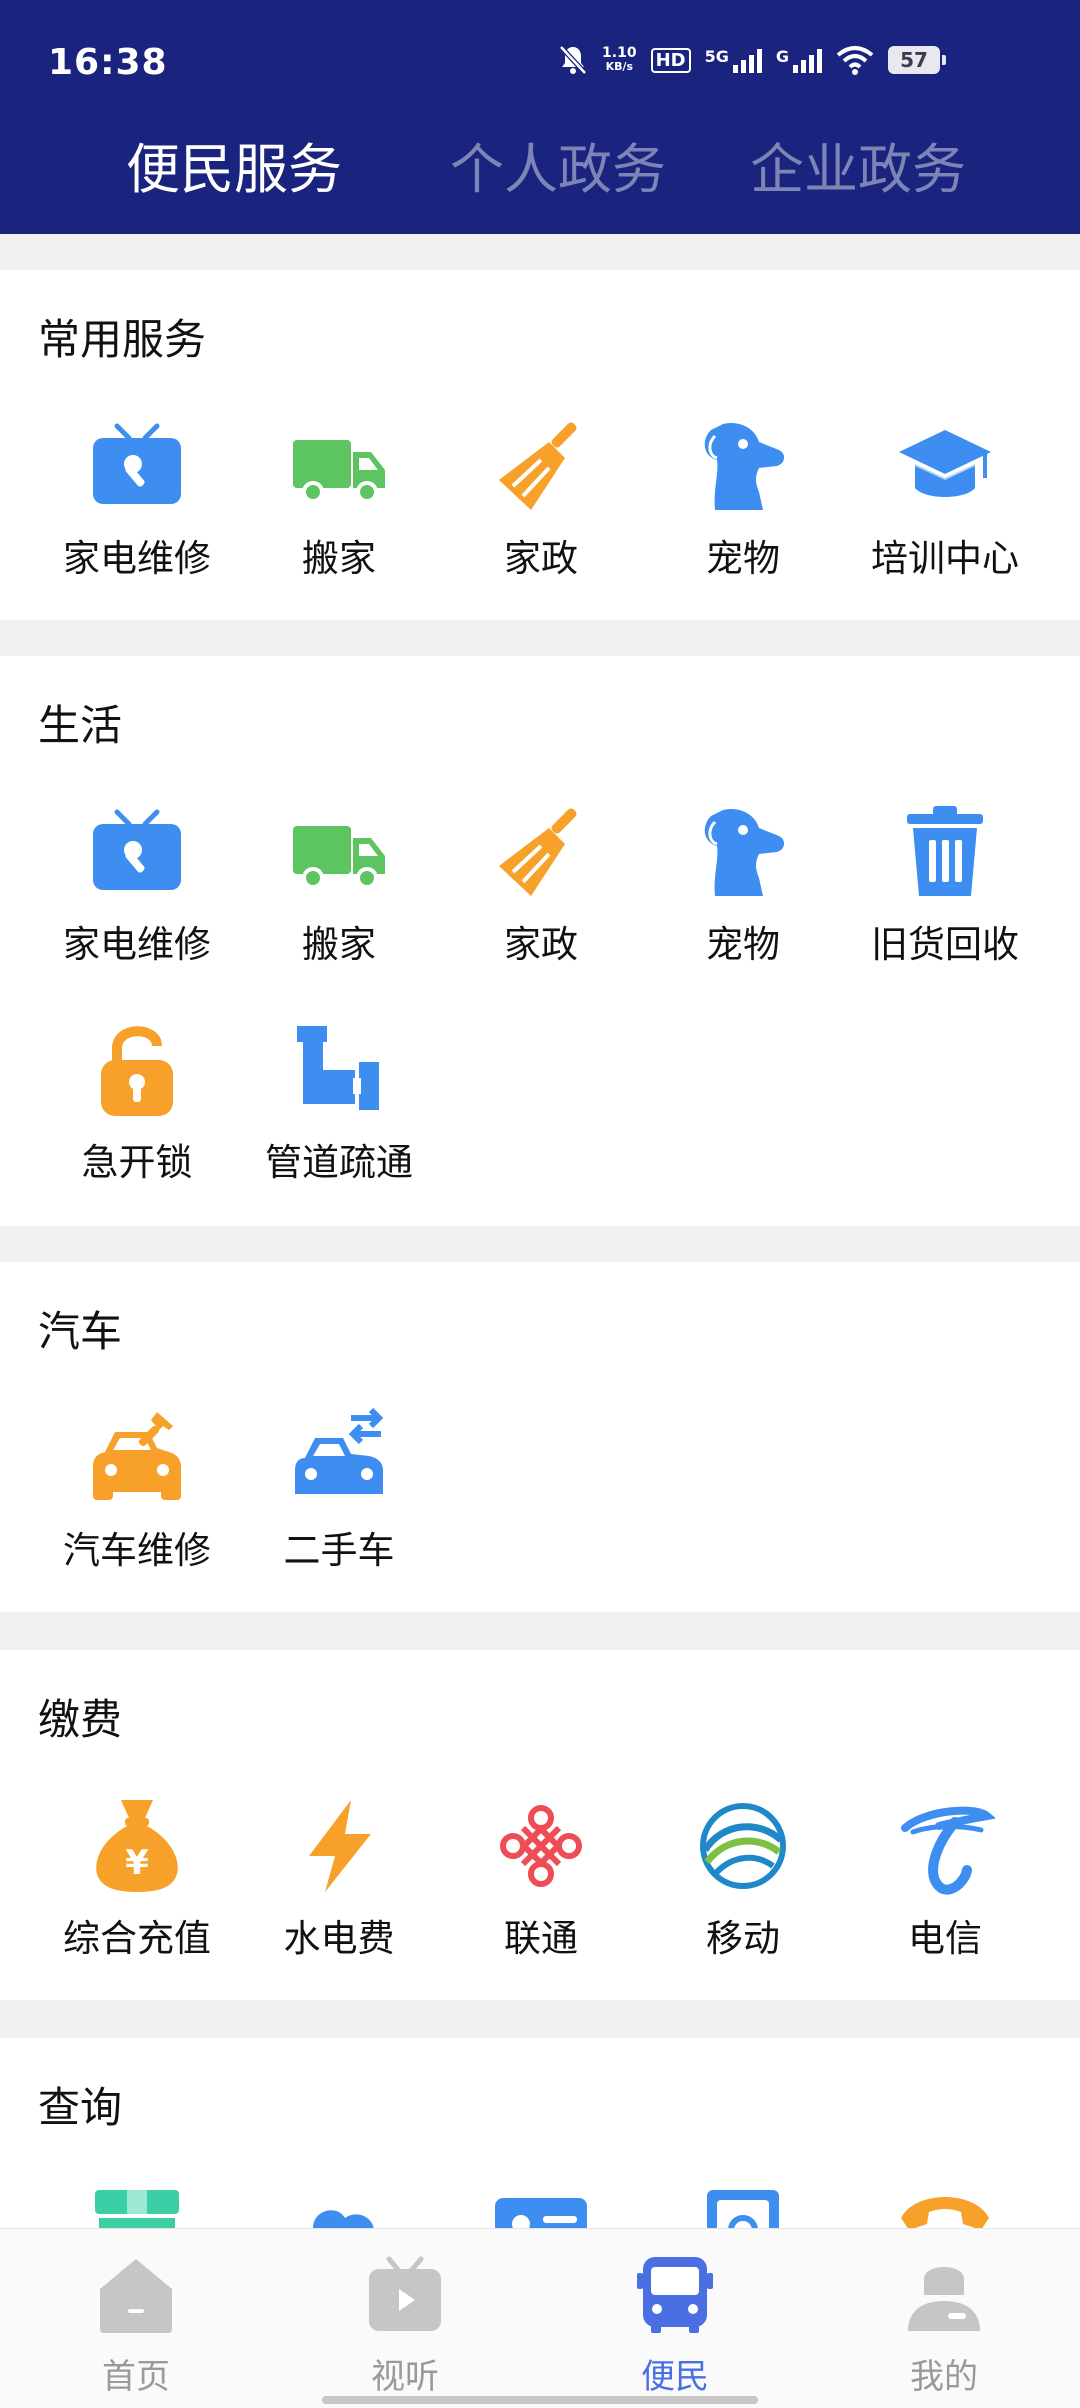  I want to click on tab-personal-affairs: 个人政务, so click(558, 170).